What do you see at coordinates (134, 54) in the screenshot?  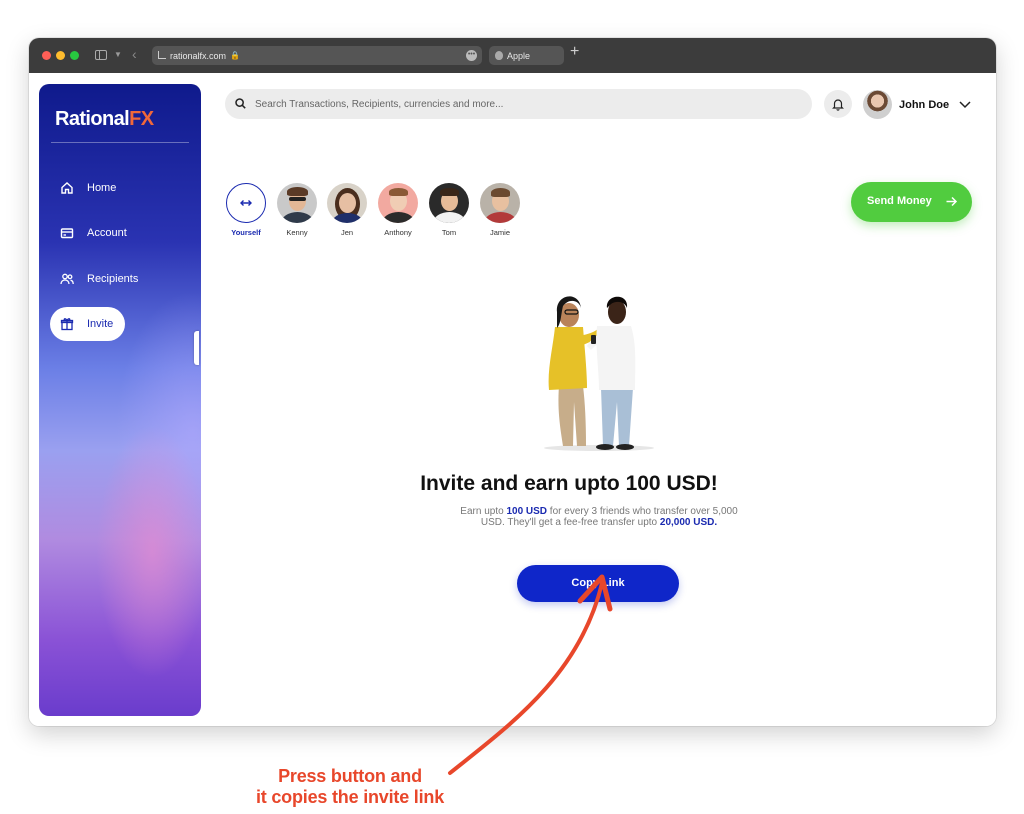 I see `back-arrow-icon: ‹` at bounding box center [134, 54].